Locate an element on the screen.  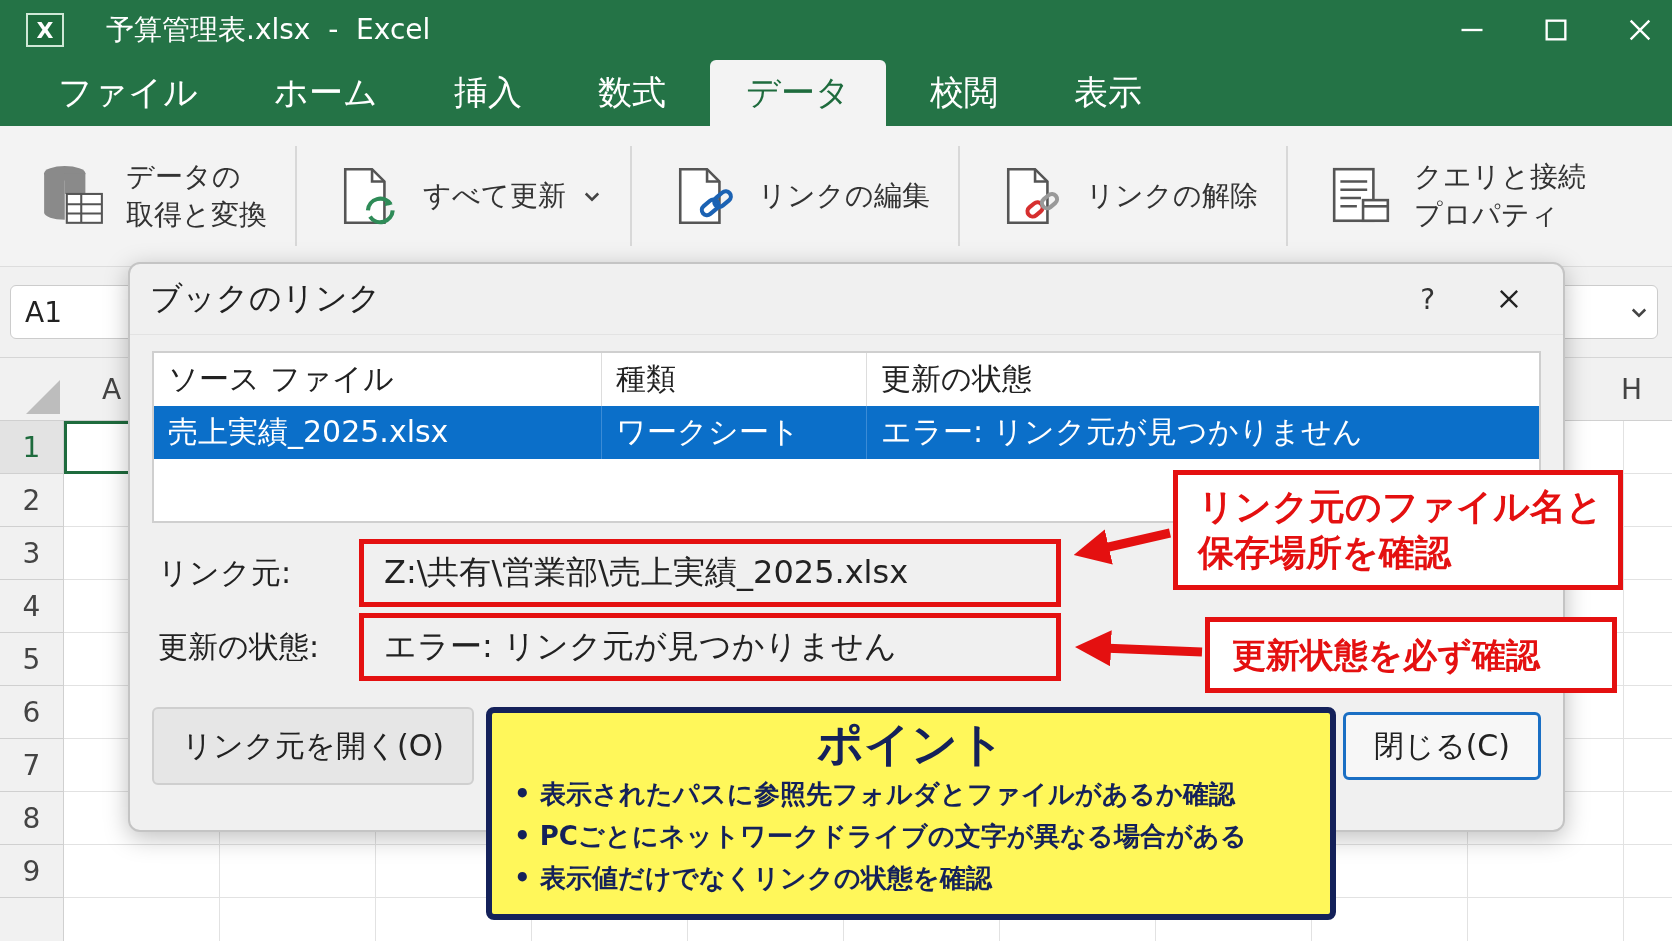
dialog-button: リンク元を開く(O) is located at coordinates (313, 746).